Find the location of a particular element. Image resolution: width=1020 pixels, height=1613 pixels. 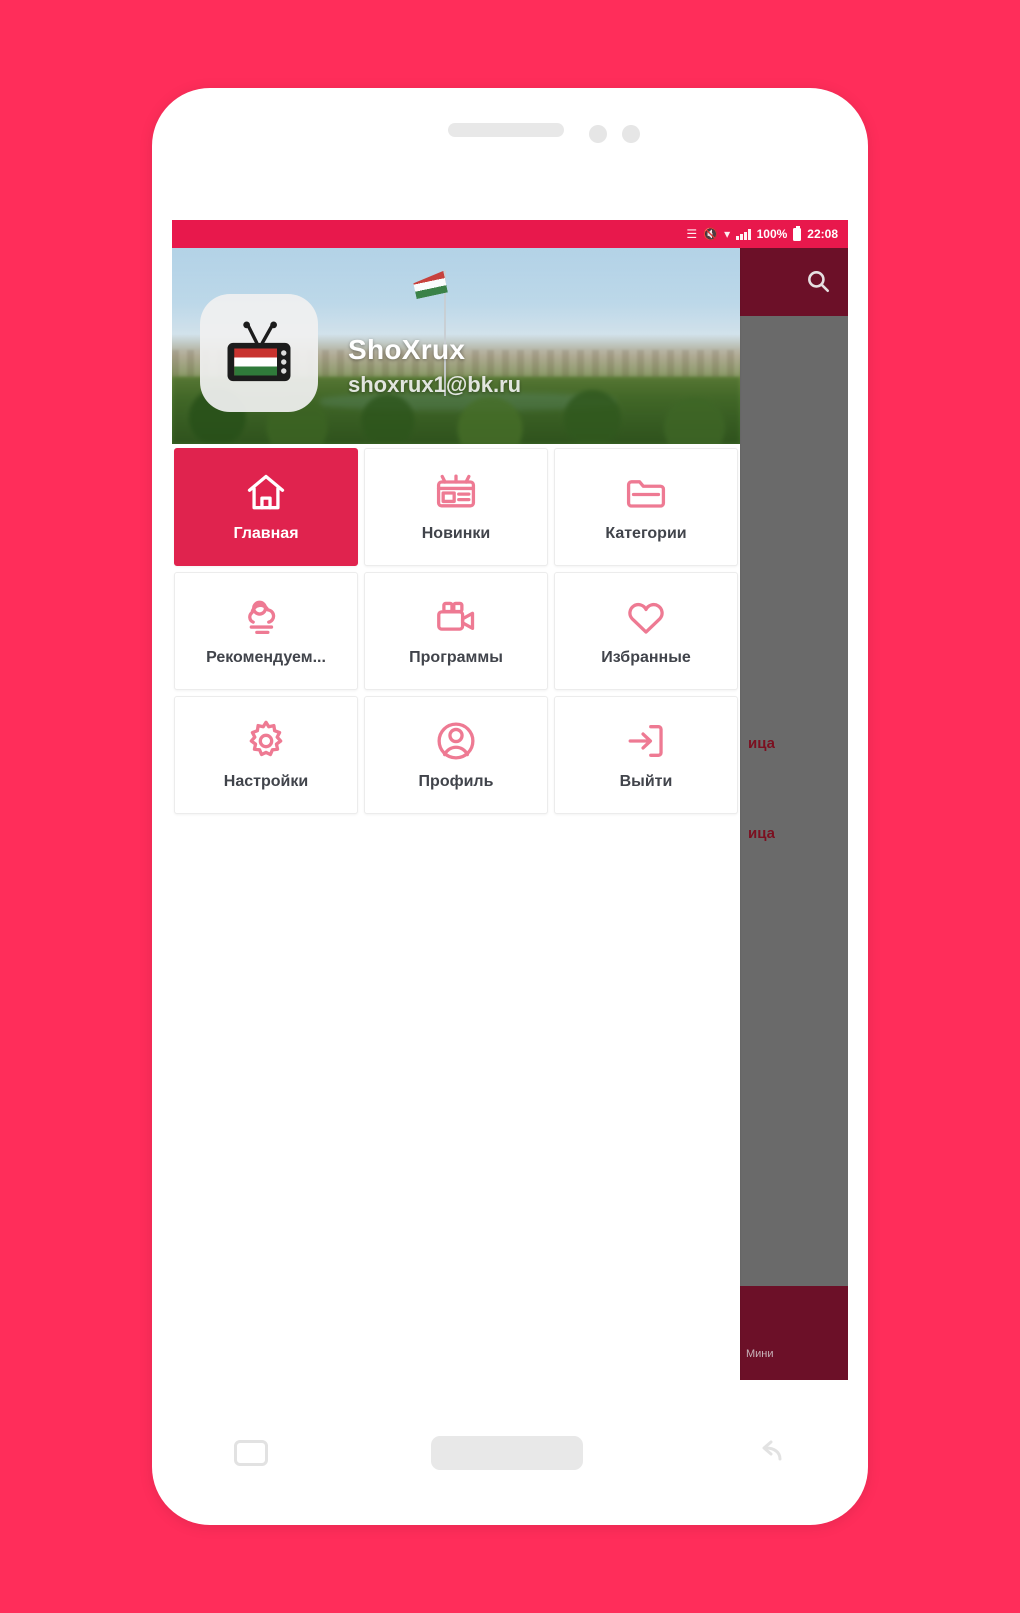

menu-item-label: Выйти is located at coordinates (646, 781).